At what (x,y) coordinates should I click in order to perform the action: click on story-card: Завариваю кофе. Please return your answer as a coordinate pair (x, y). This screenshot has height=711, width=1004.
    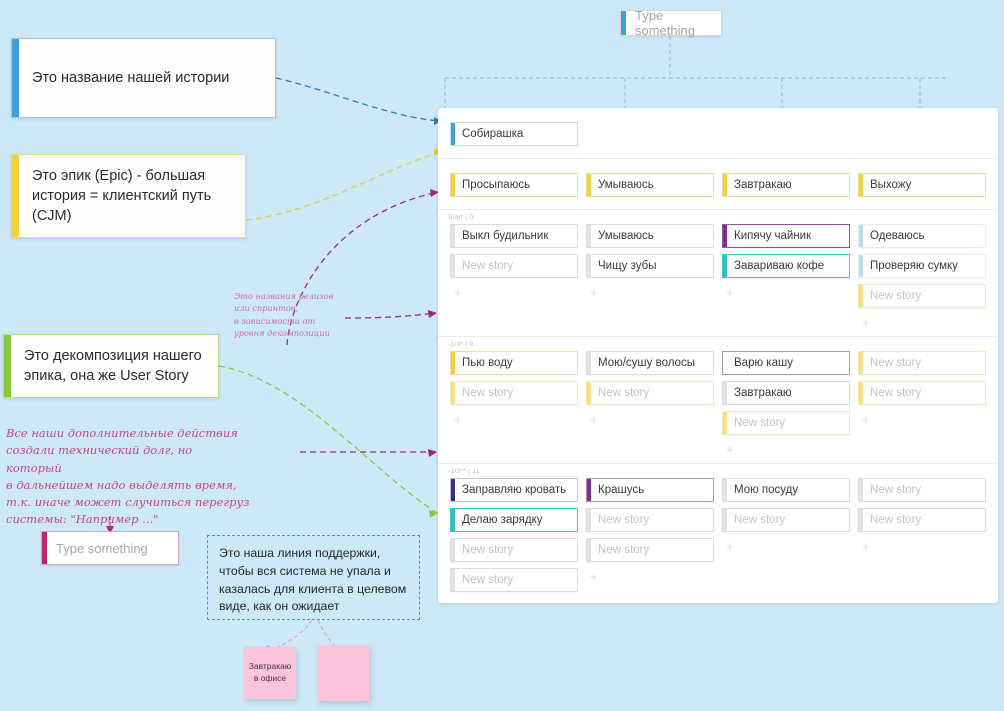
    Looking at the image, I should click on (786, 266).